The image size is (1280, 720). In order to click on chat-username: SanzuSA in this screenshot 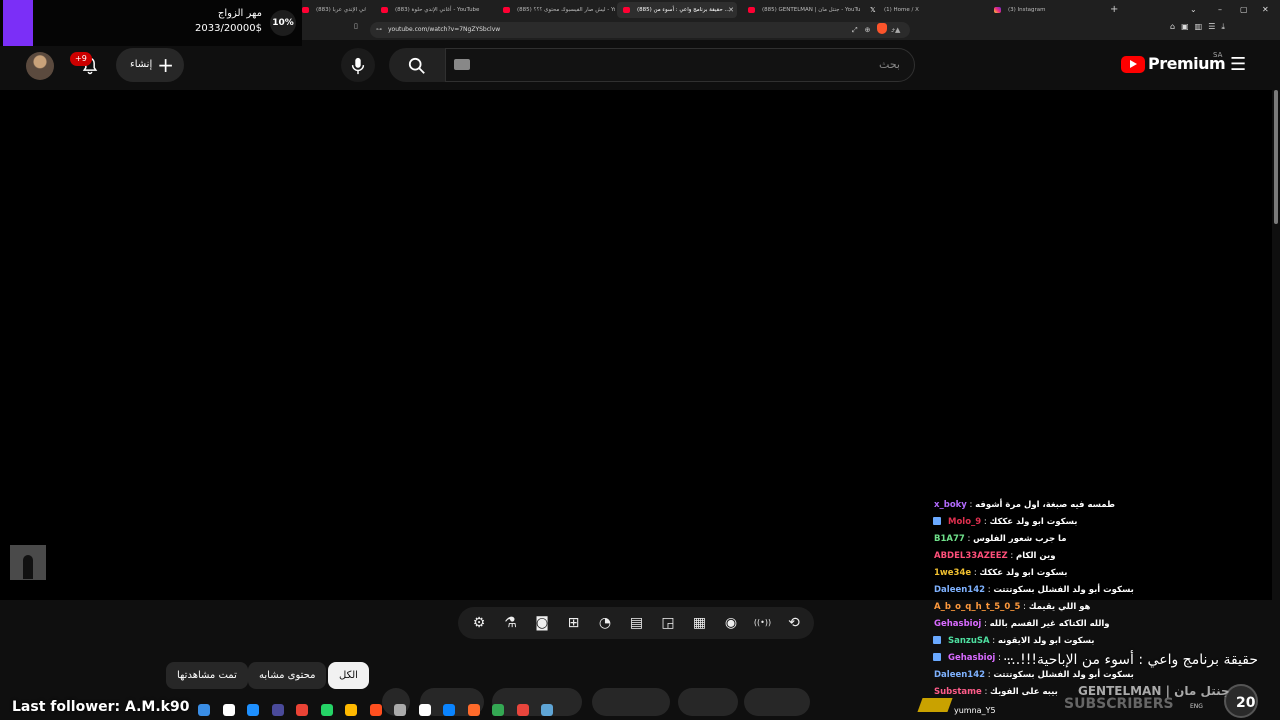, I will do `click(969, 641)`.